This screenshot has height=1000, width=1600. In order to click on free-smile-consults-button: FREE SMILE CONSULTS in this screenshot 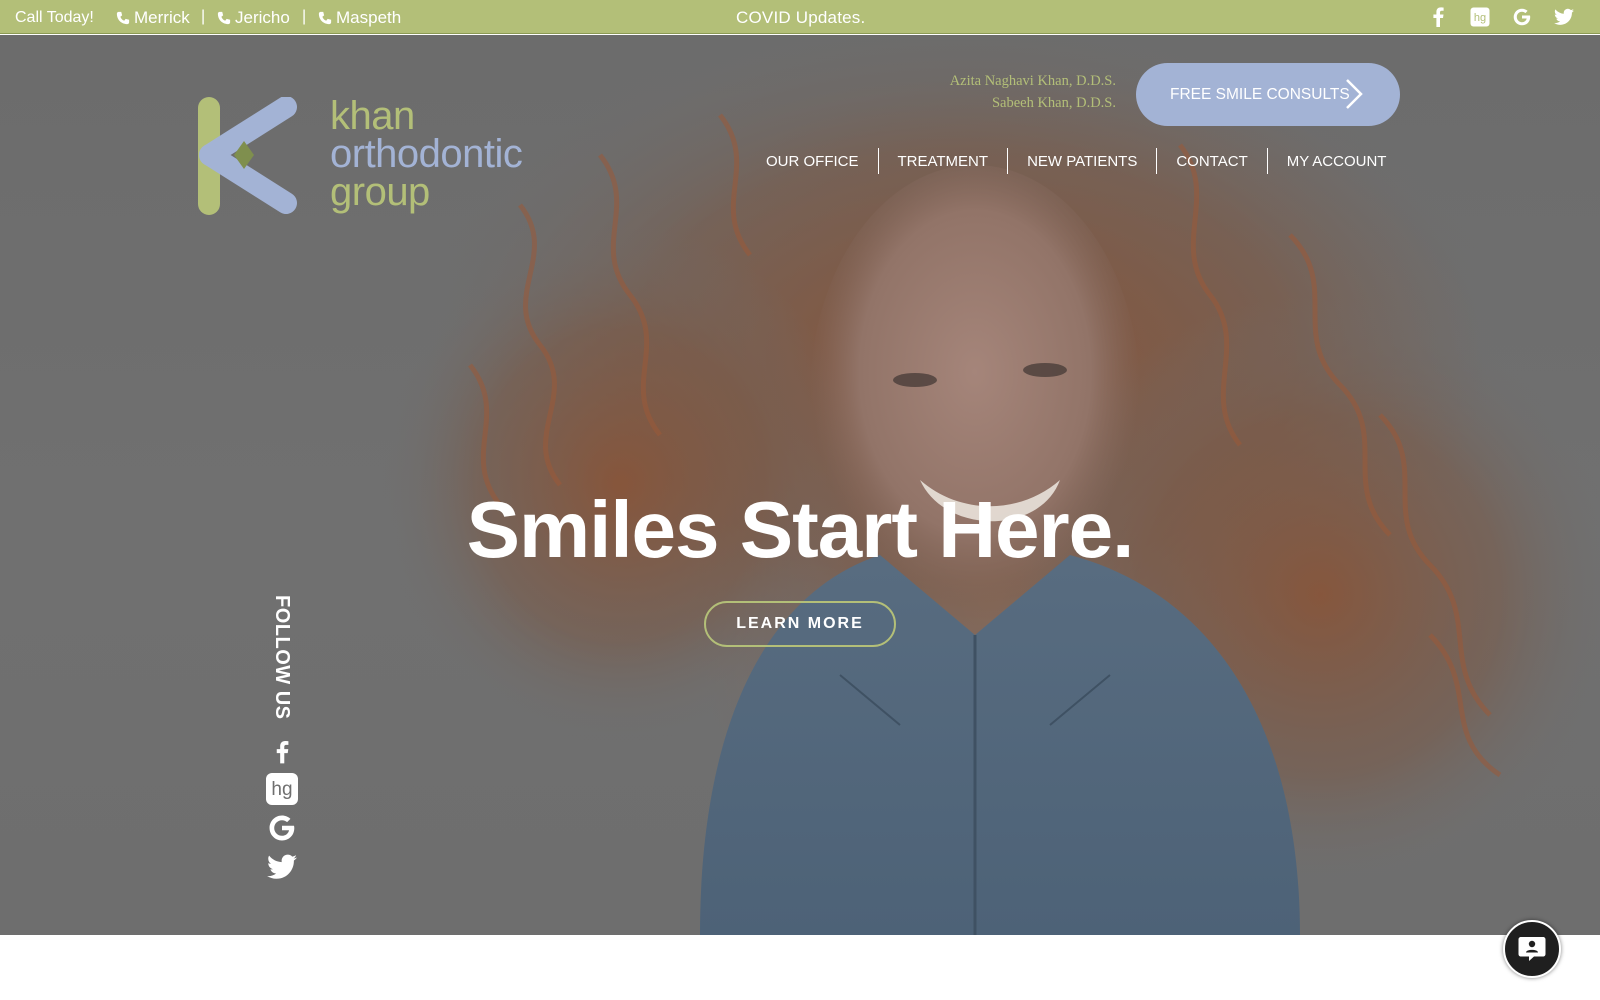, I will do `click(1268, 94)`.